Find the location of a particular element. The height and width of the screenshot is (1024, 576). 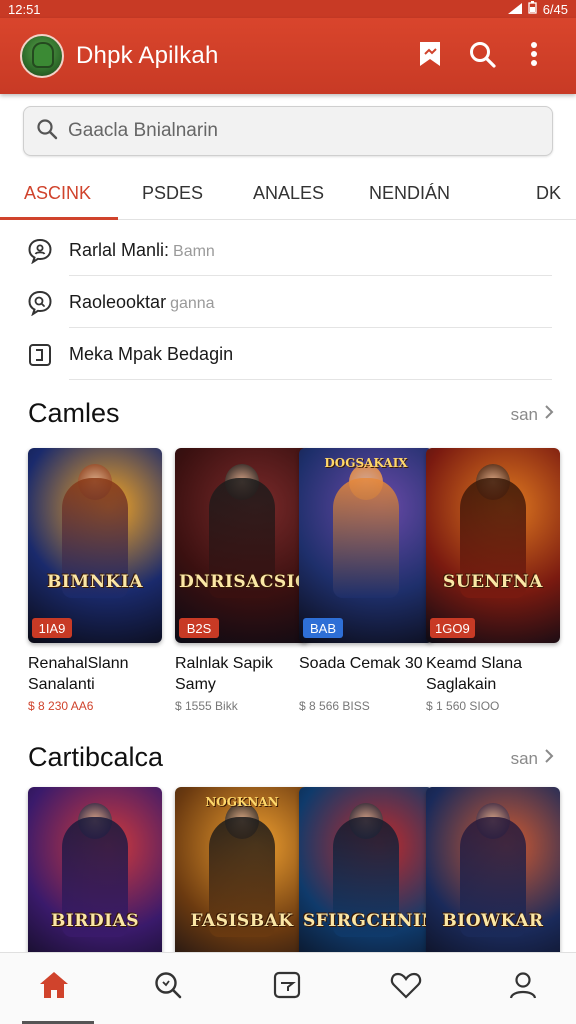

game-meta: $ 1 560 SIOO is located at coordinates (463, 706).